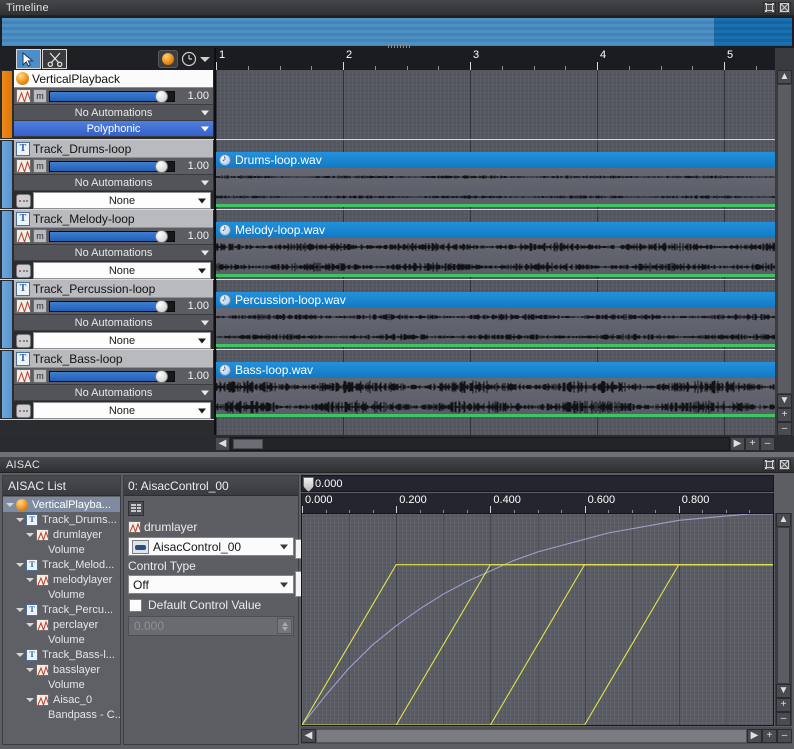 The height and width of the screenshot is (749, 794). What do you see at coordinates (783, 605) in the screenshot?
I see `graph-vscroll-track` at bounding box center [783, 605].